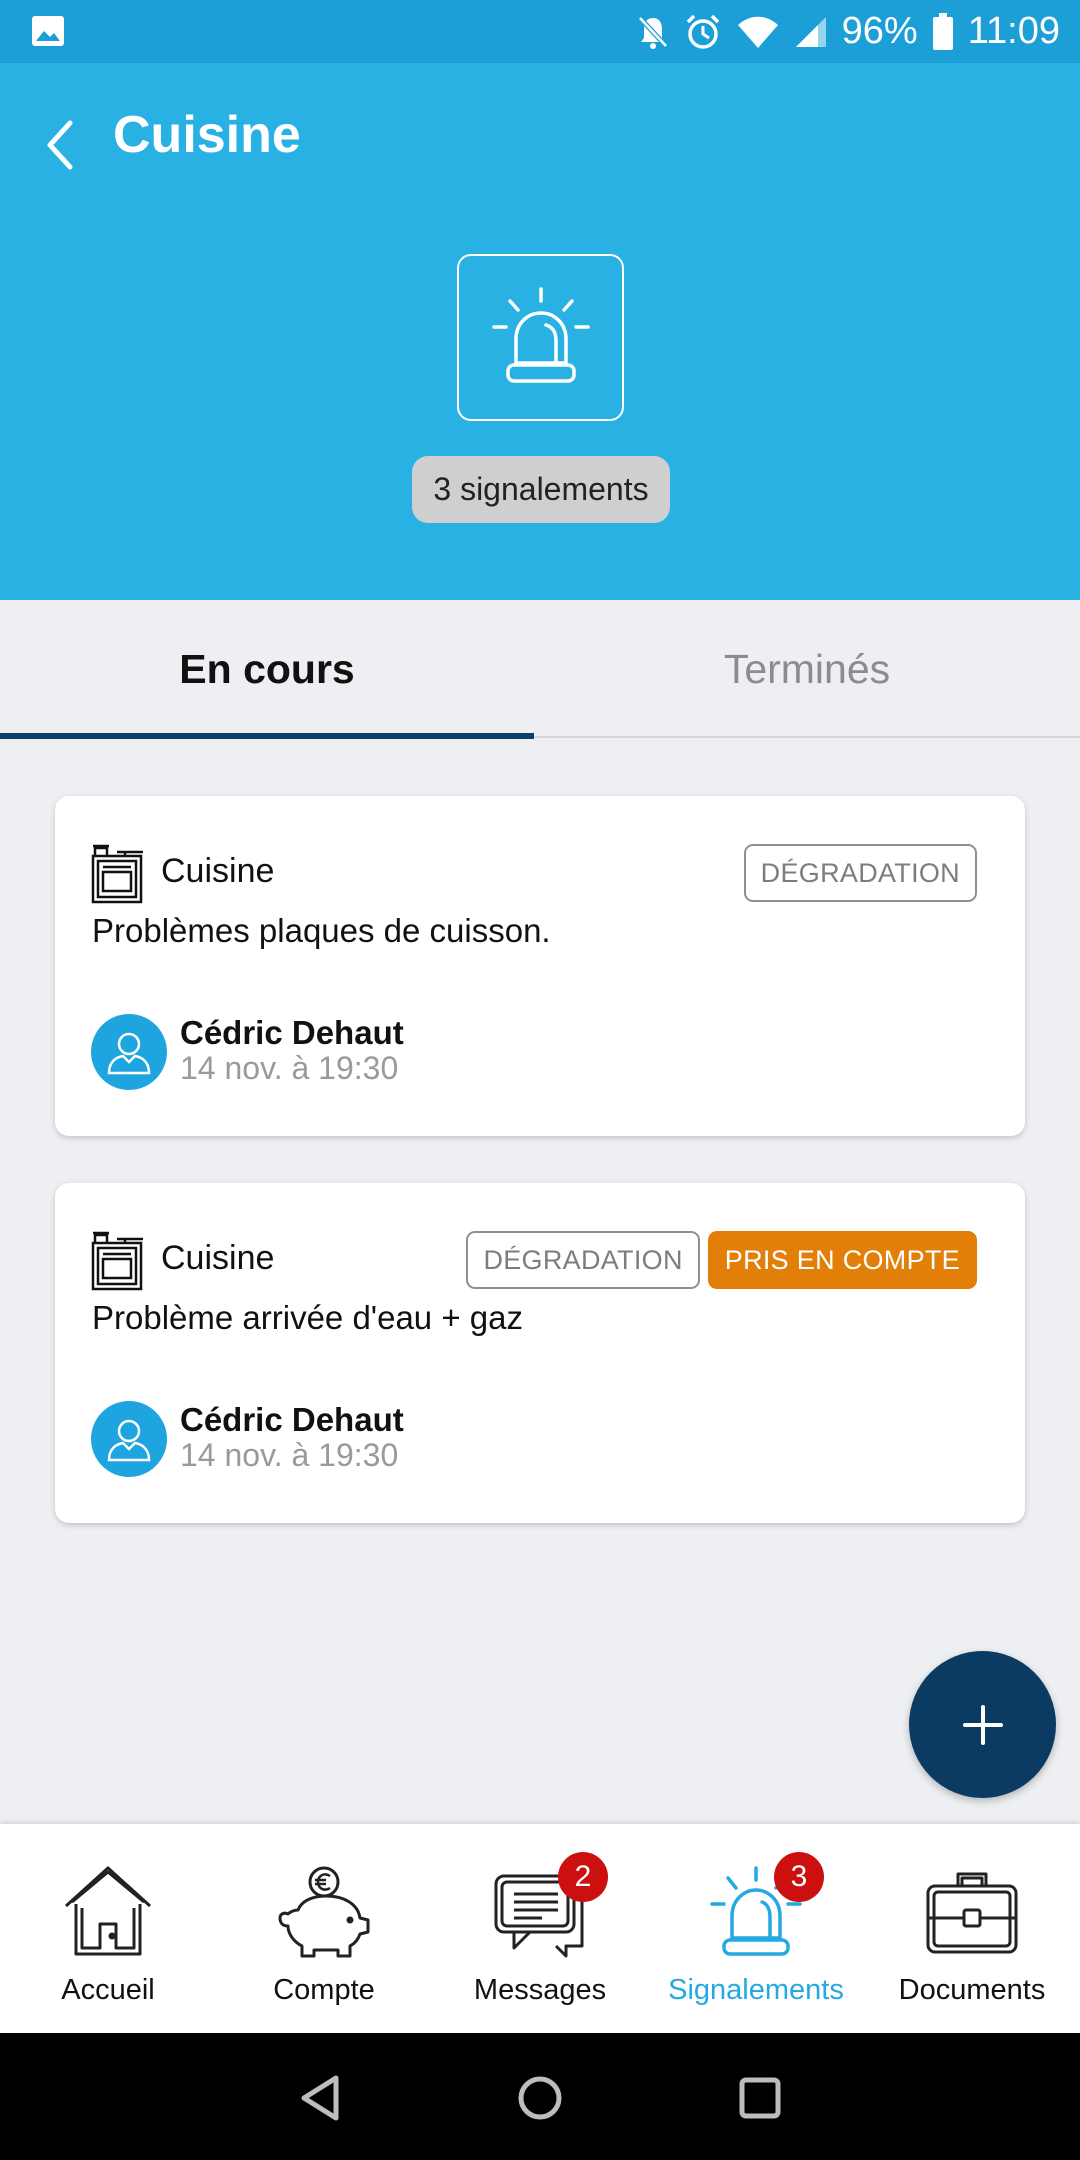 The image size is (1080, 2160). I want to click on back-button, so click(59, 145).